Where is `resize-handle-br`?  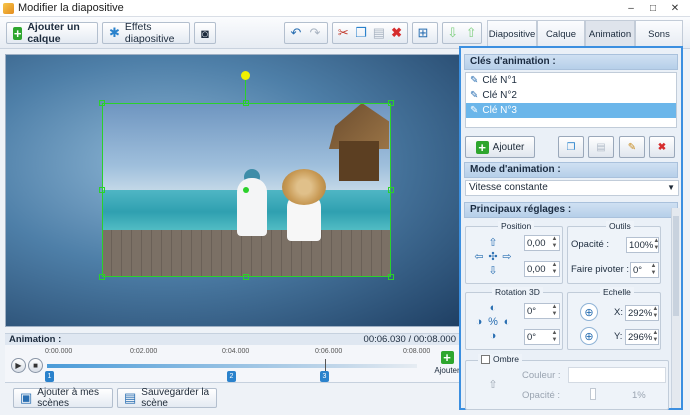
resize-handle-br is located at coordinates (391, 277).